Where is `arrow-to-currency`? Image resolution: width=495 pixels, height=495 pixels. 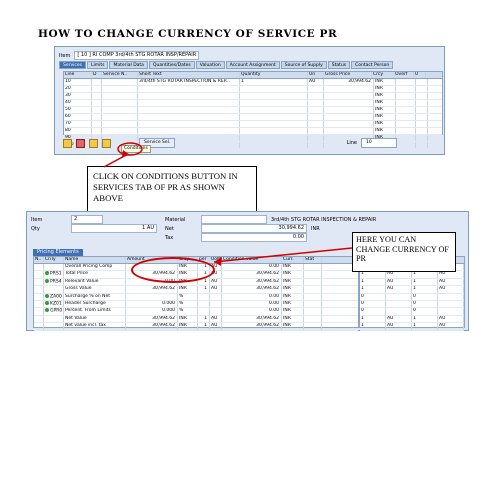 arrow-to-currency is located at coordinates (283, 255).